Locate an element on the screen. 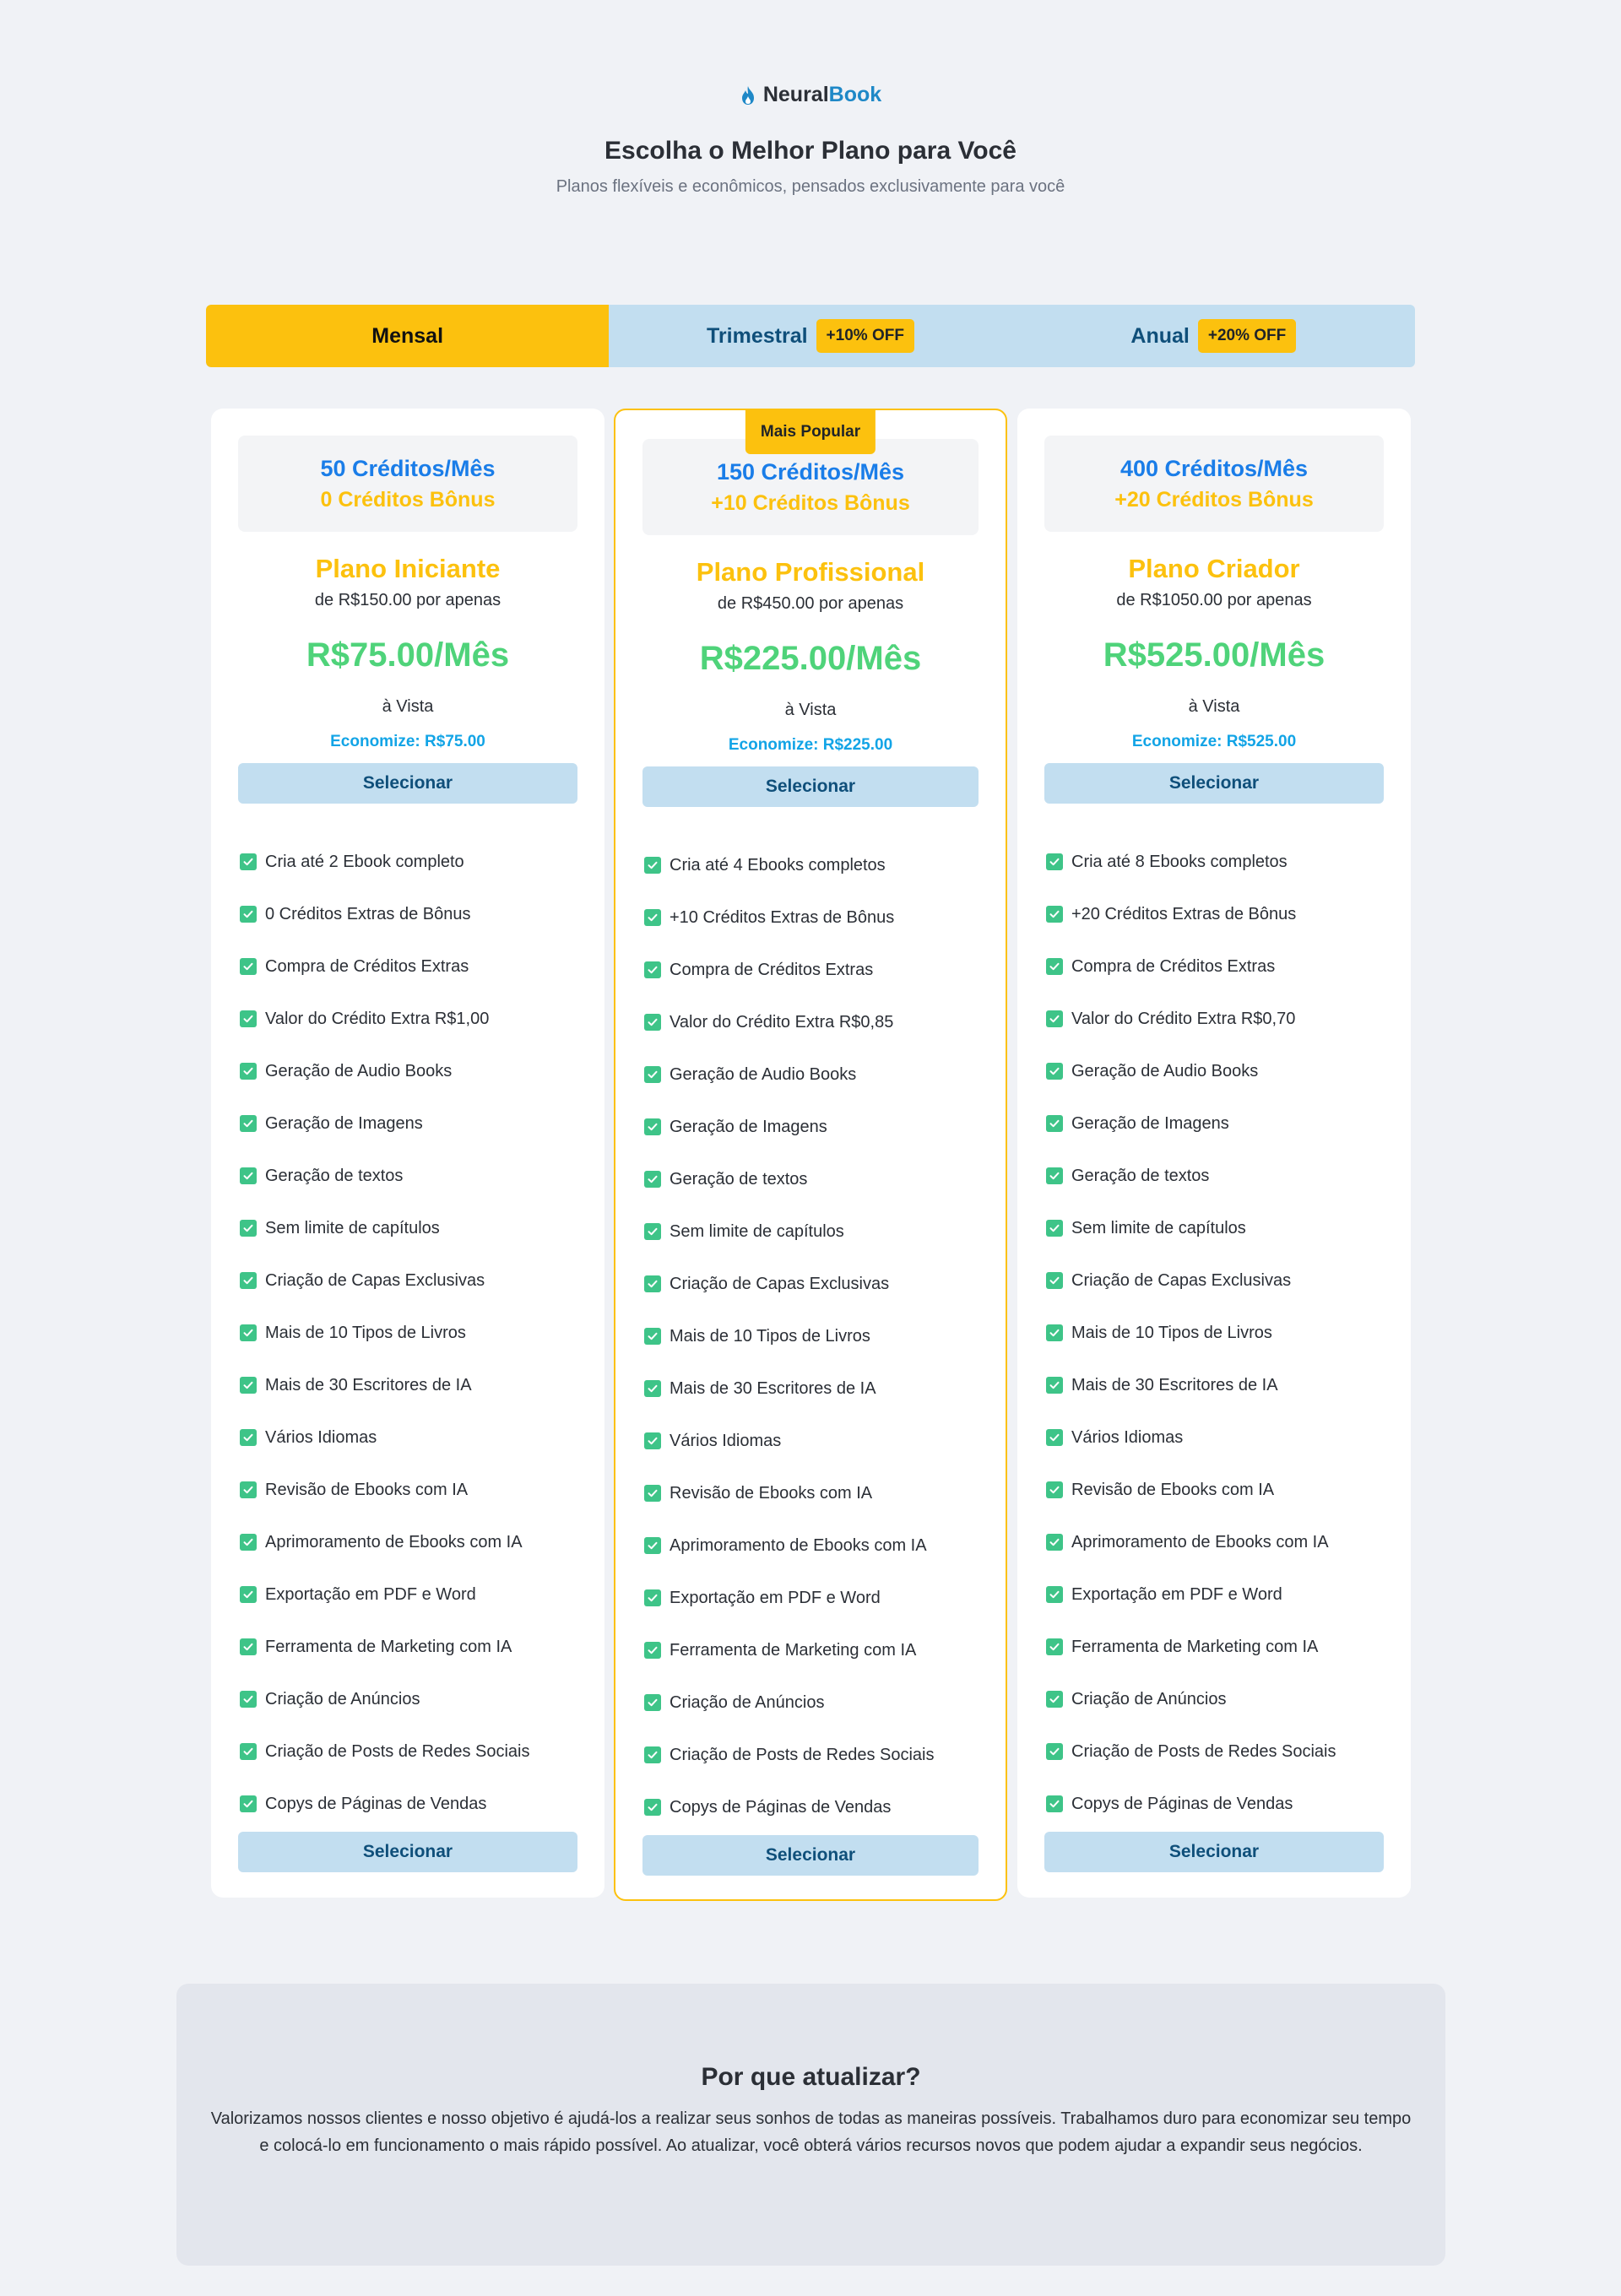 The height and width of the screenshot is (2296, 1621). feature-label: Vários Idiomas is located at coordinates (1127, 1437).